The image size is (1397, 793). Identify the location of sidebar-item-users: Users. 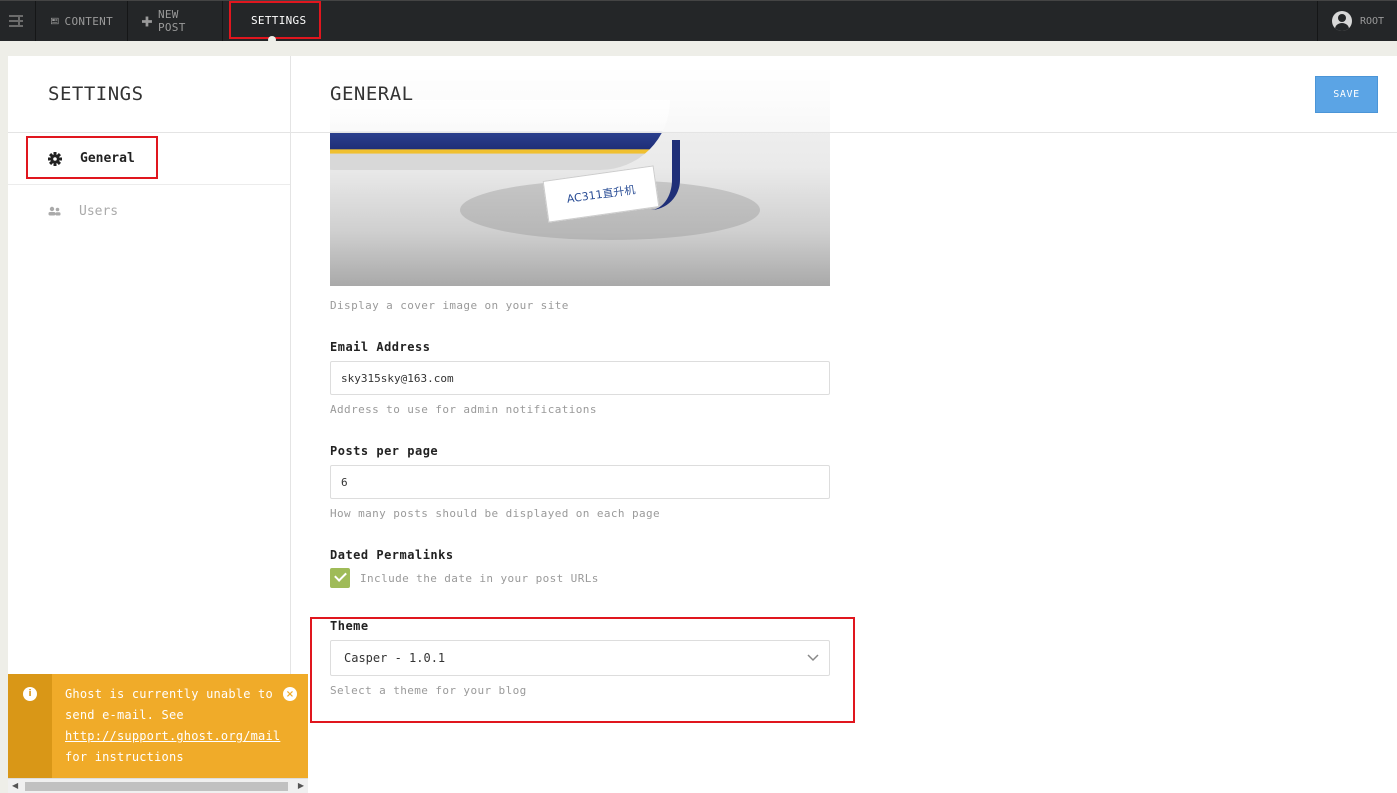
(149, 211).